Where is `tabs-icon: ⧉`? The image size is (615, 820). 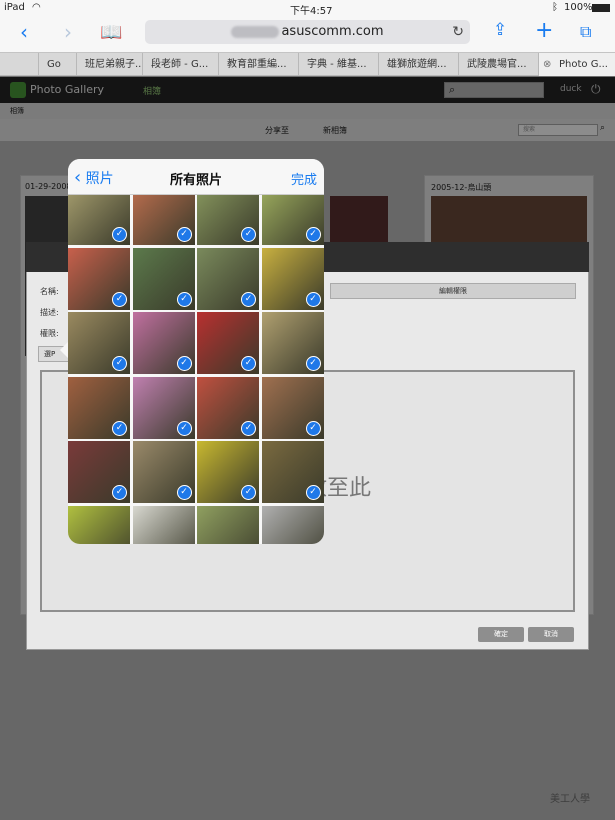 tabs-icon: ⧉ is located at coordinates (585, 32).